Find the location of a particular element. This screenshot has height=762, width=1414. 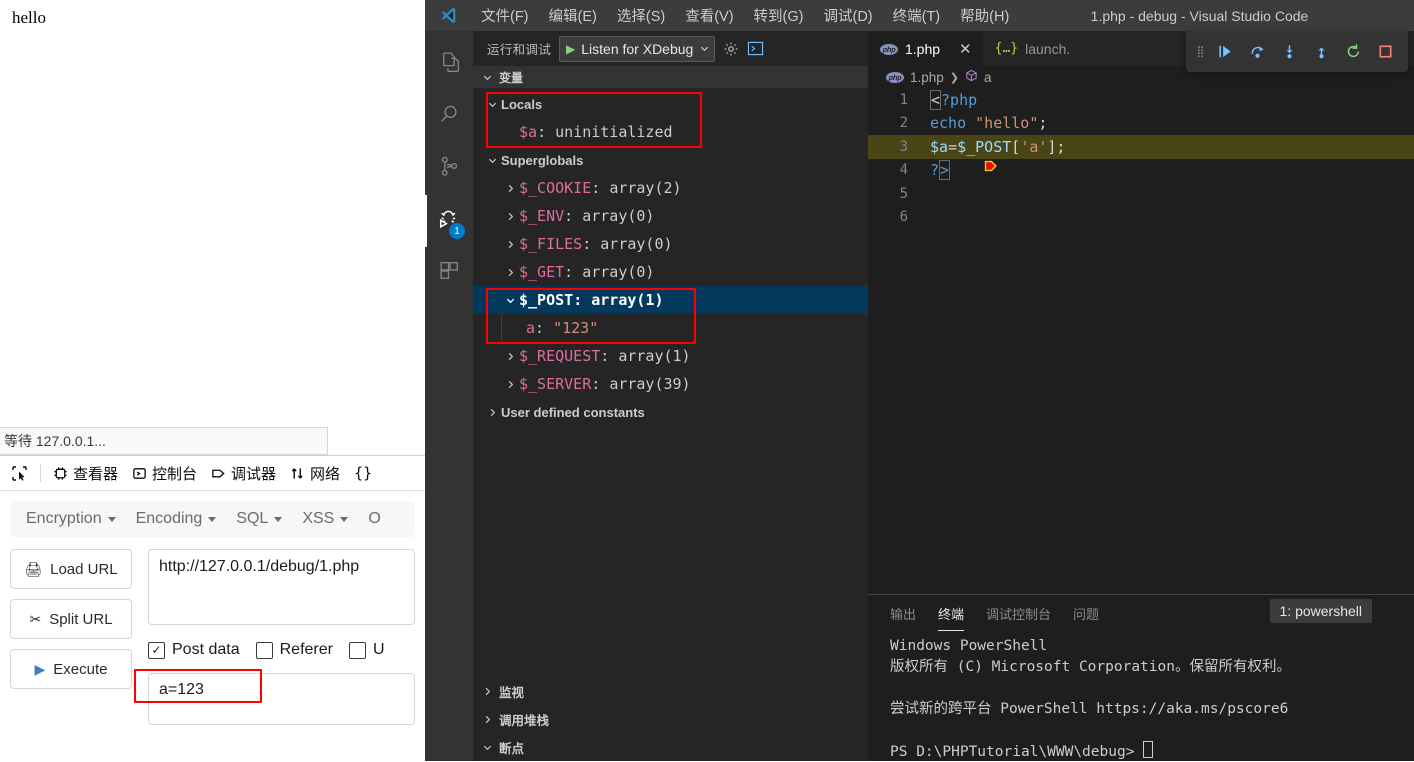

gear-icon is located at coordinates (731, 49).